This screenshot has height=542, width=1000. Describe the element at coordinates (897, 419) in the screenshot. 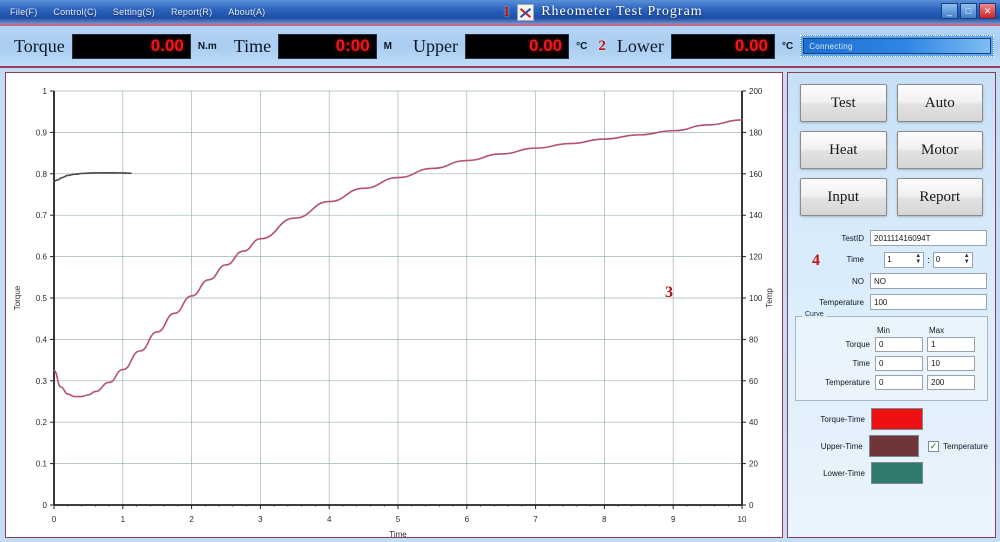

I see `torque-time-color-swatch` at that location.